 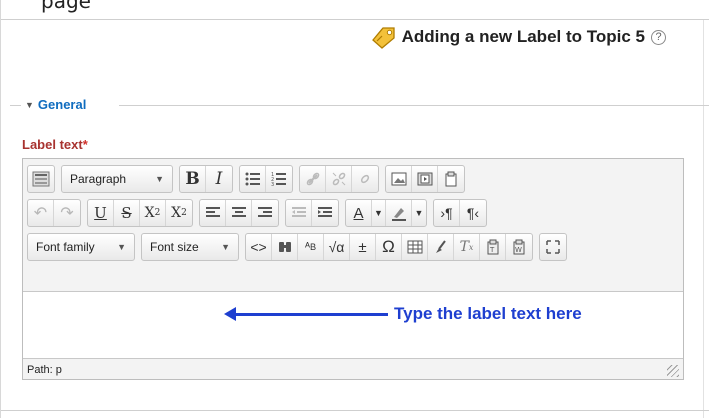 What do you see at coordinates (365, 179) in the screenshot?
I see `anchor-icon` at bounding box center [365, 179].